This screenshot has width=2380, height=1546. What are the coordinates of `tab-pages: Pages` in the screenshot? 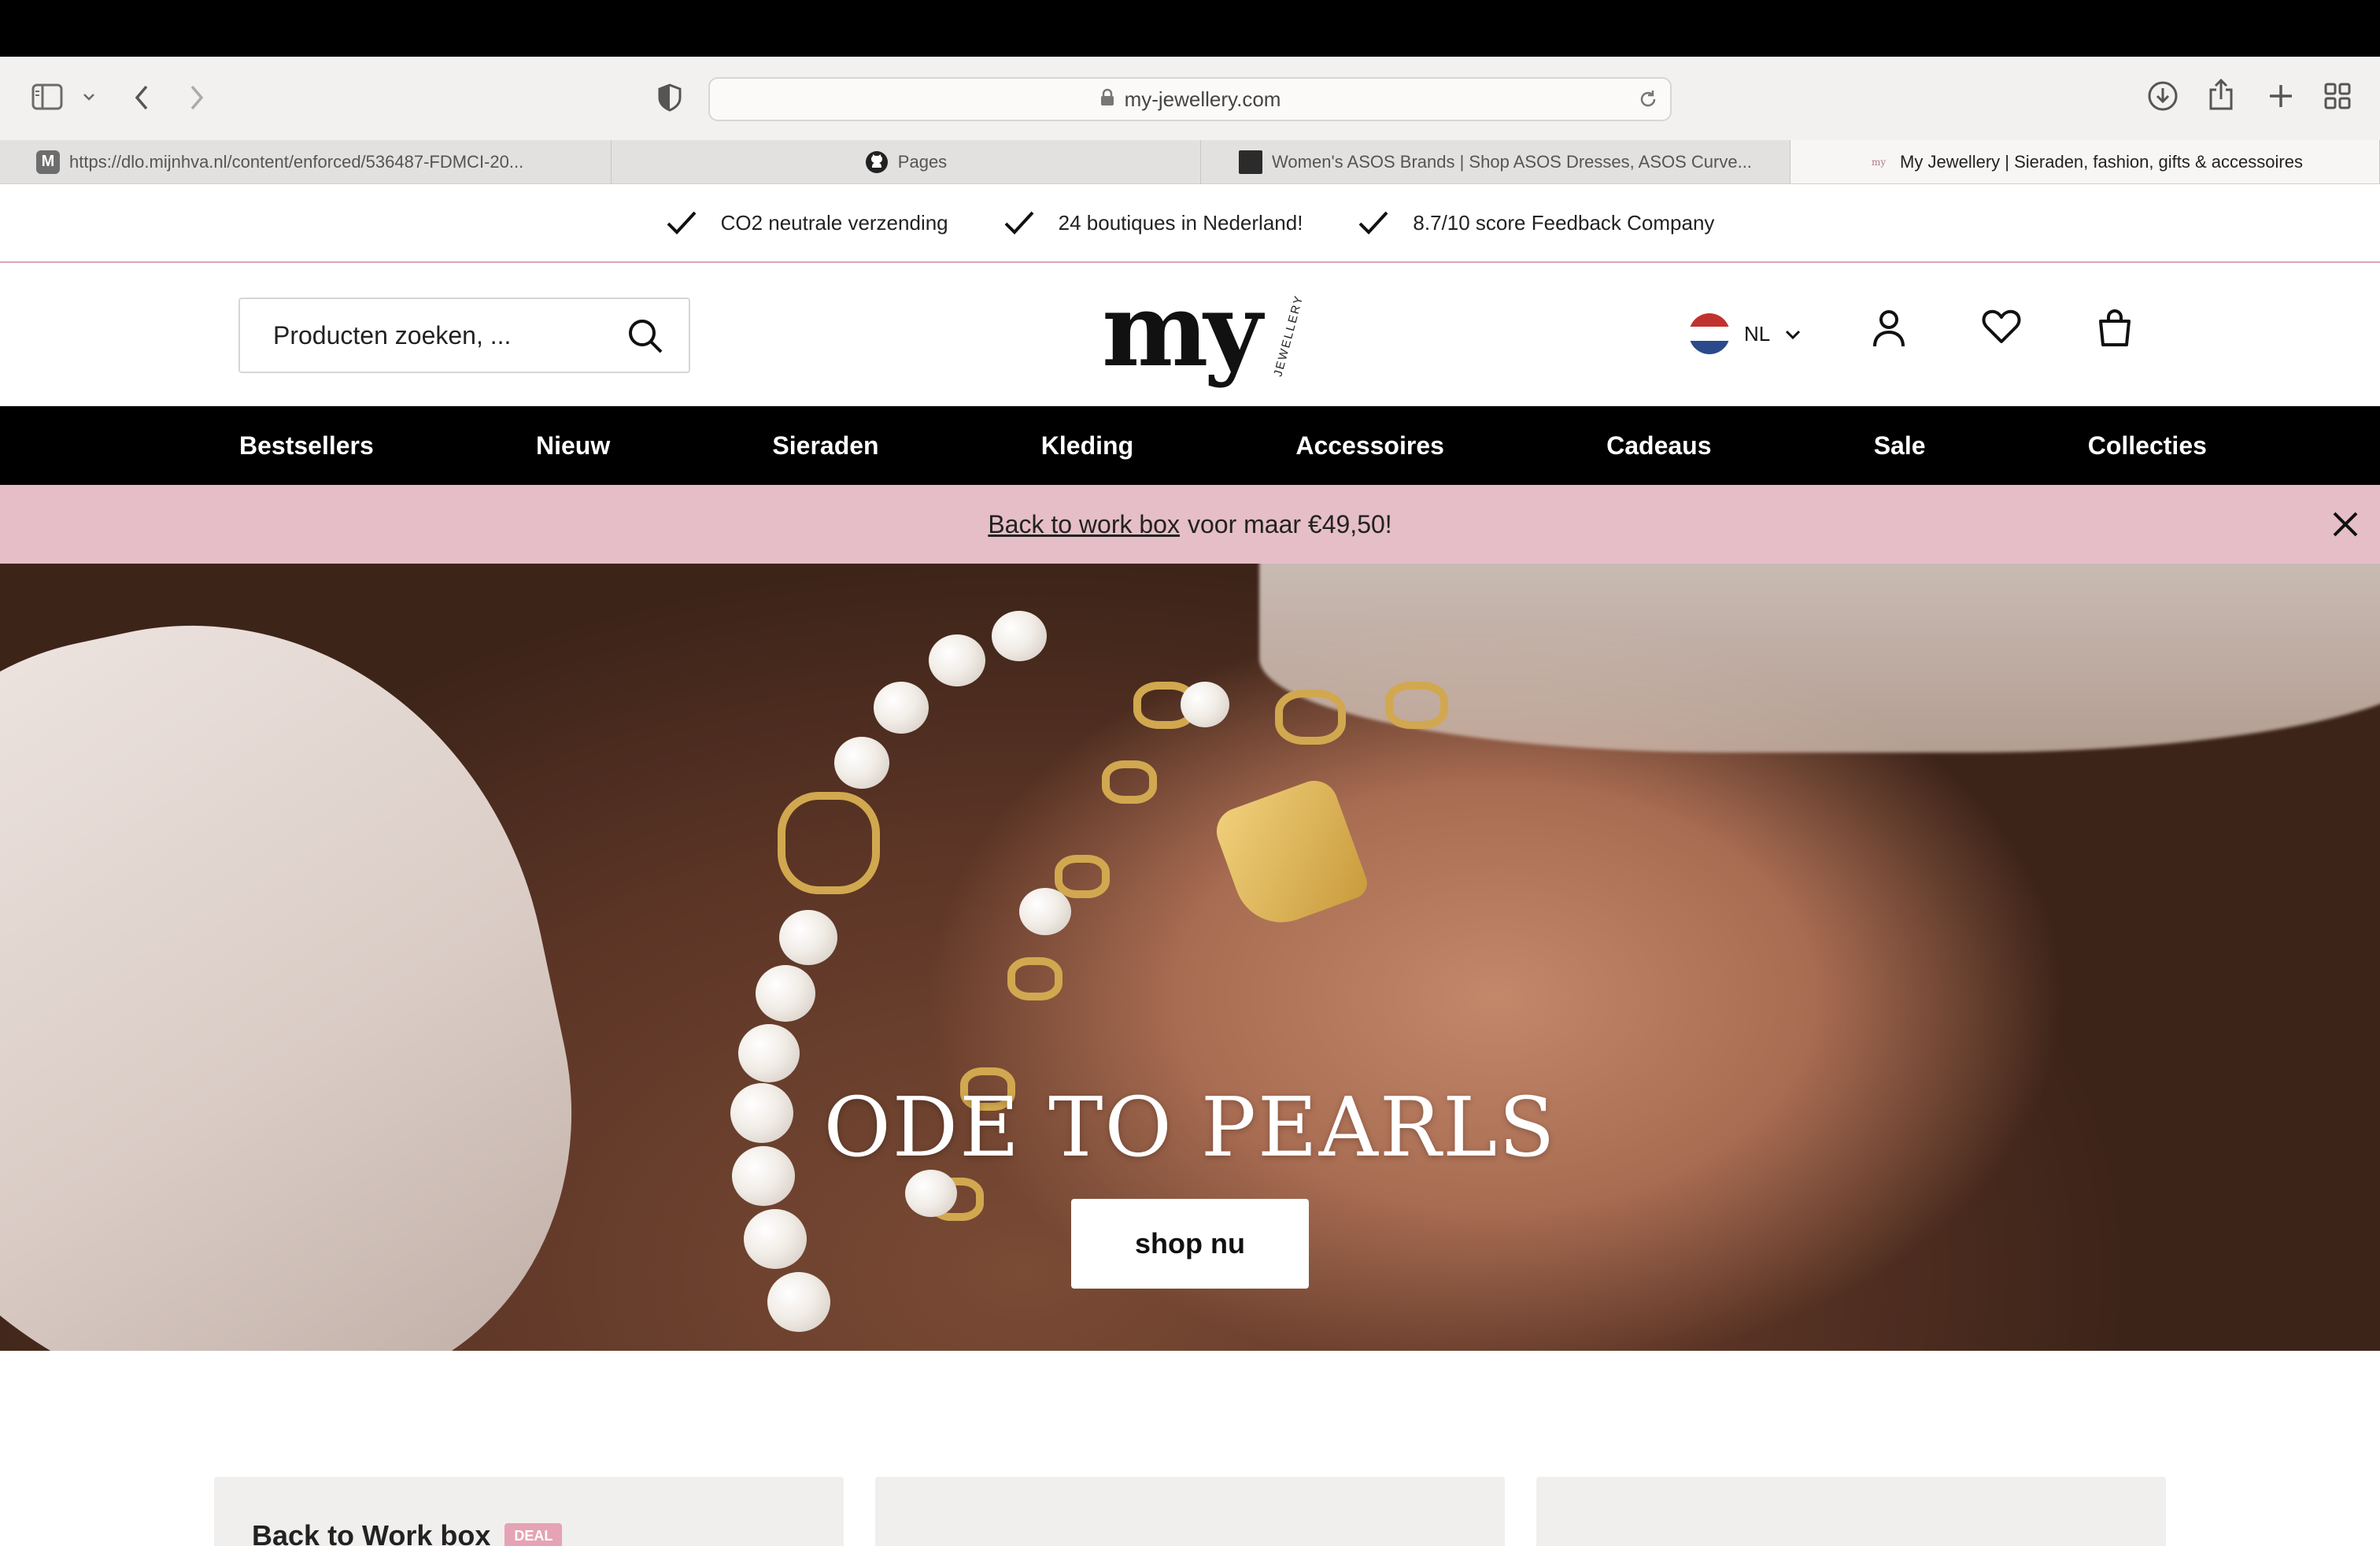 It's located at (906, 161).